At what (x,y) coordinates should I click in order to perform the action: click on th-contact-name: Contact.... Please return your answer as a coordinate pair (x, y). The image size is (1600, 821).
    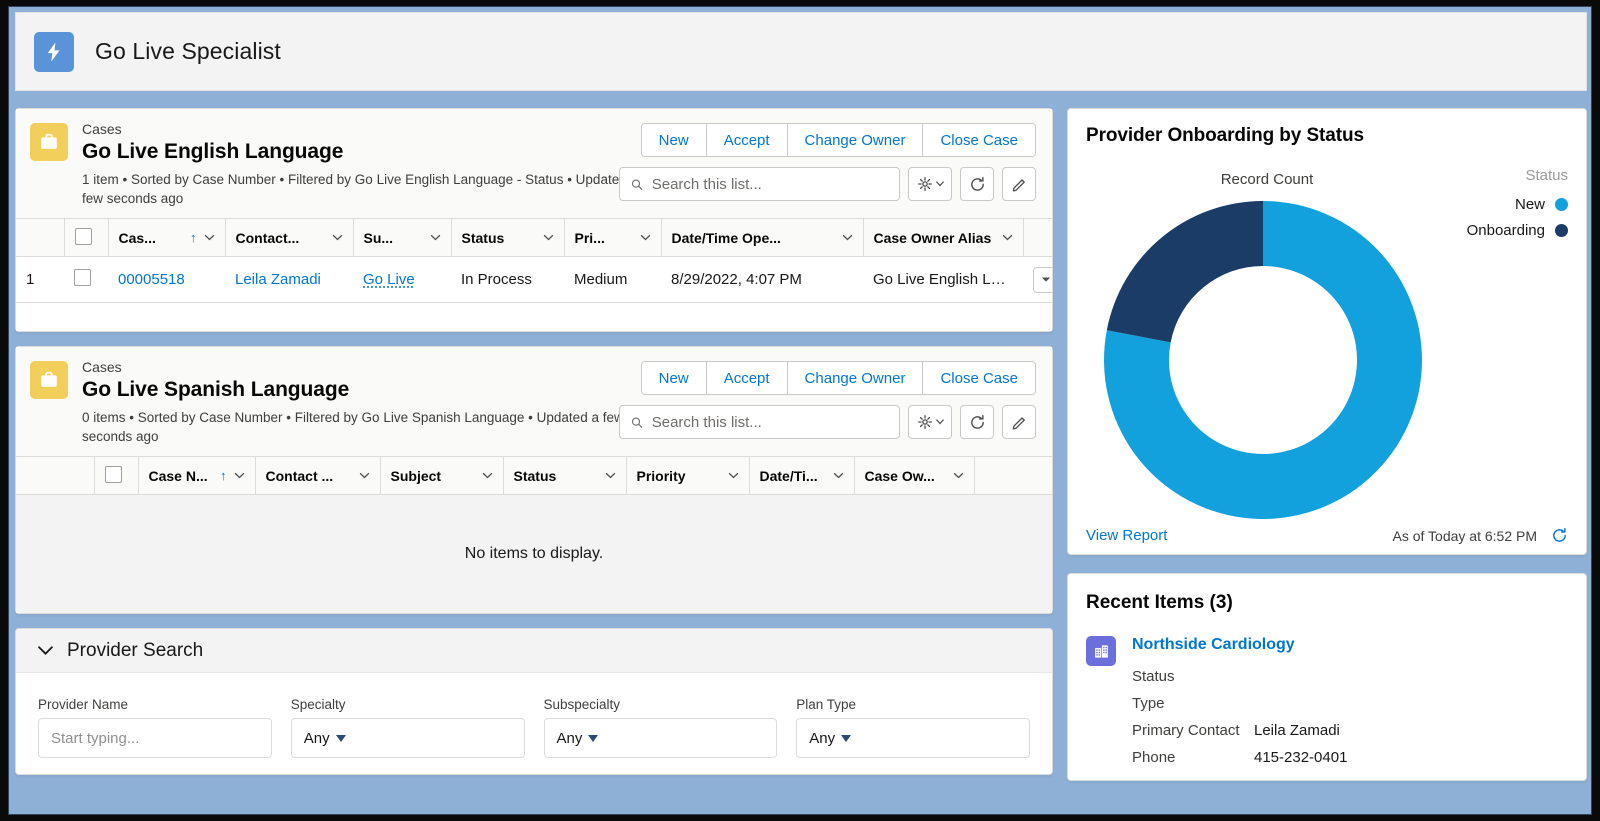
    Looking at the image, I should click on (289, 237).